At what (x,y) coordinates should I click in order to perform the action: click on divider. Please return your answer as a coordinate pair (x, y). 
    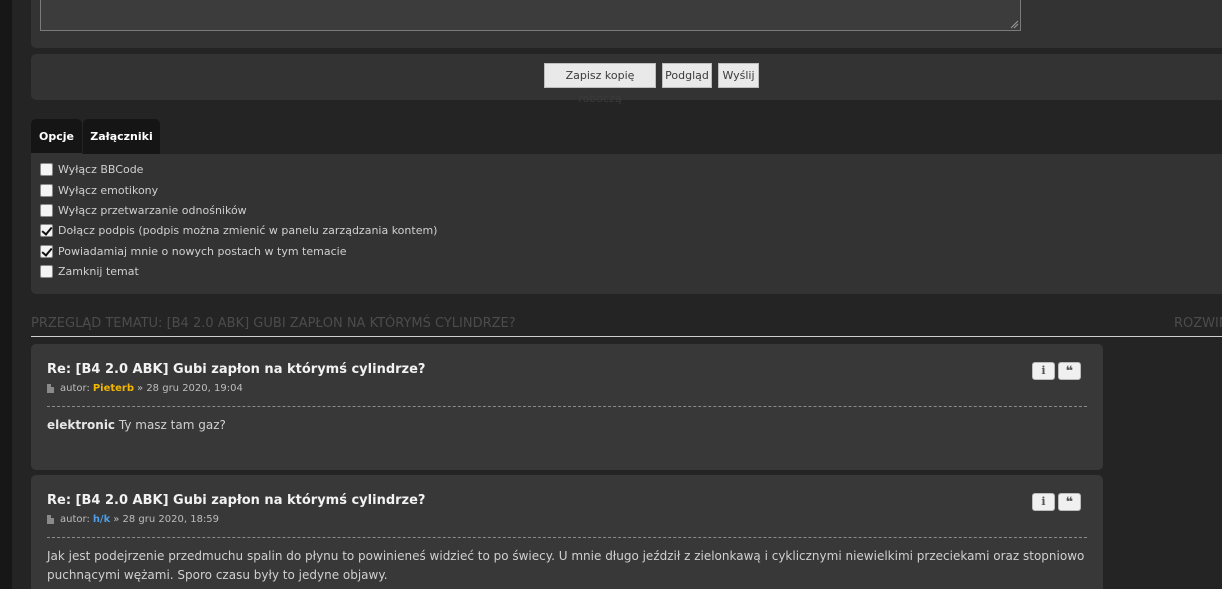
    Looking at the image, I should click on (626, 336).